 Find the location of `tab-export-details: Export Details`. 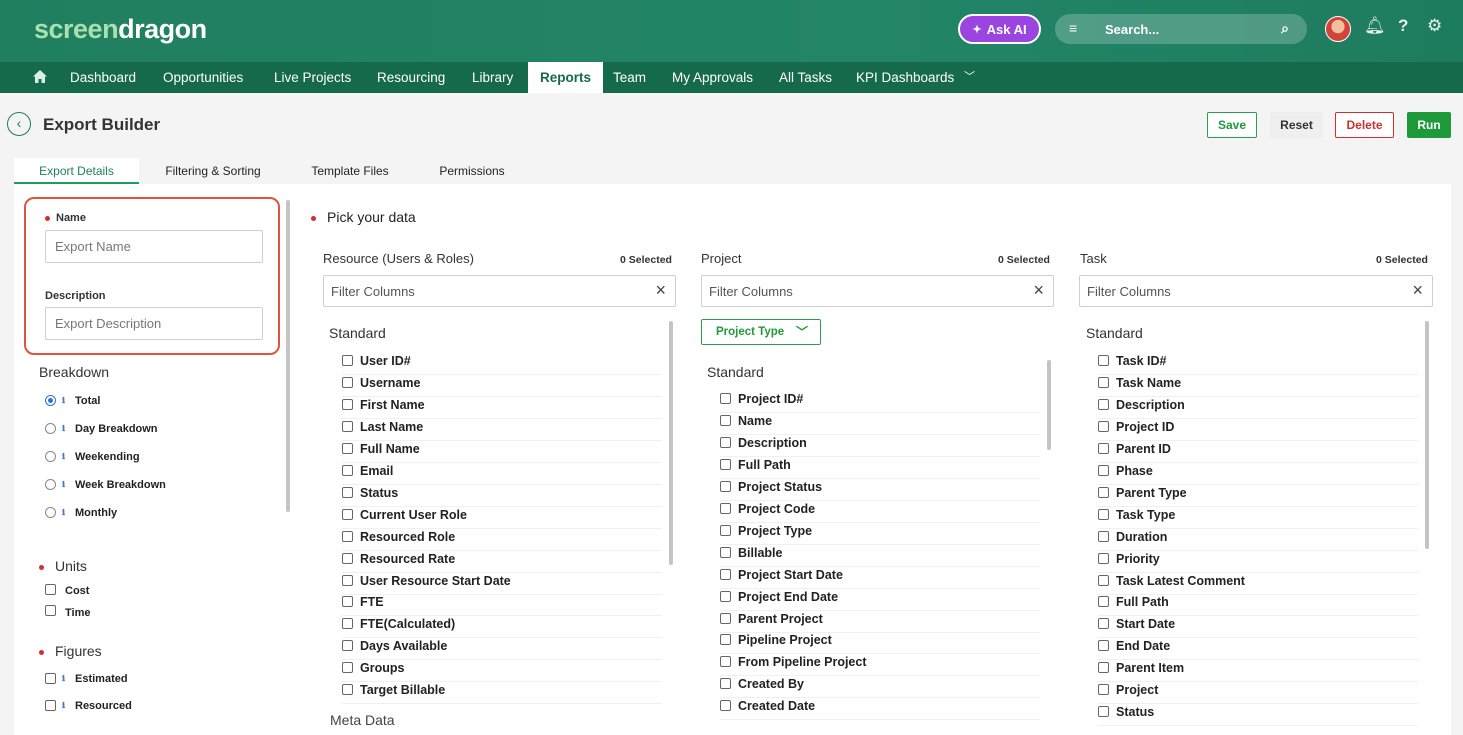

tab-export-details: Export Details is located at coordinates (76, 171).